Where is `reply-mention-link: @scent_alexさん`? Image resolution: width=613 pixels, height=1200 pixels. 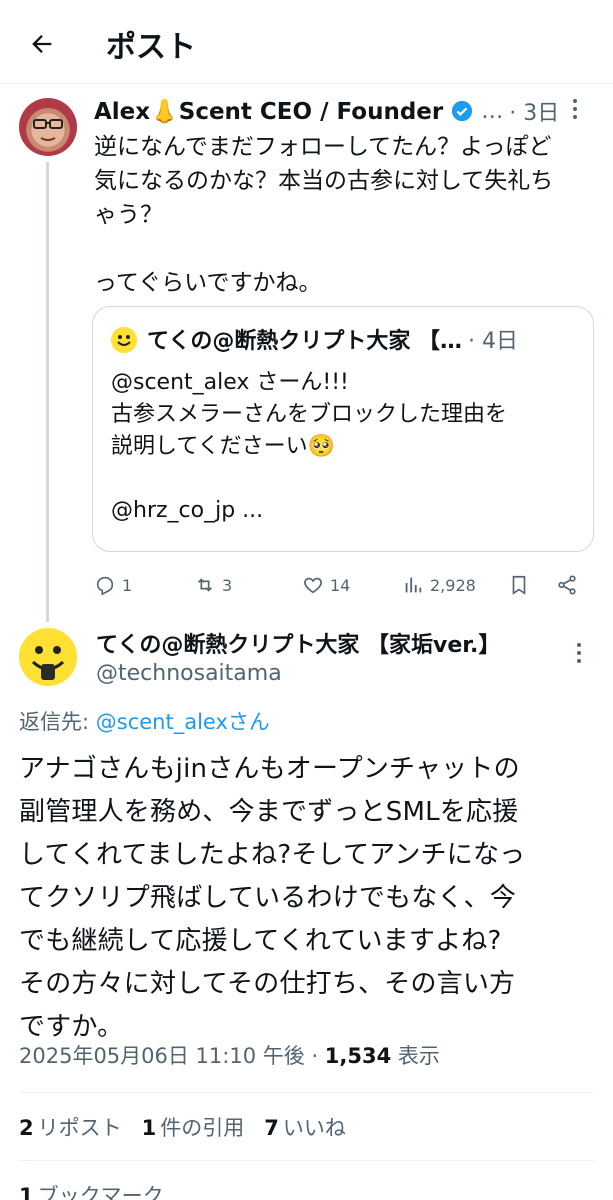
reply-mention-link: @scent_alexさん is located at coordinates (183, 722).